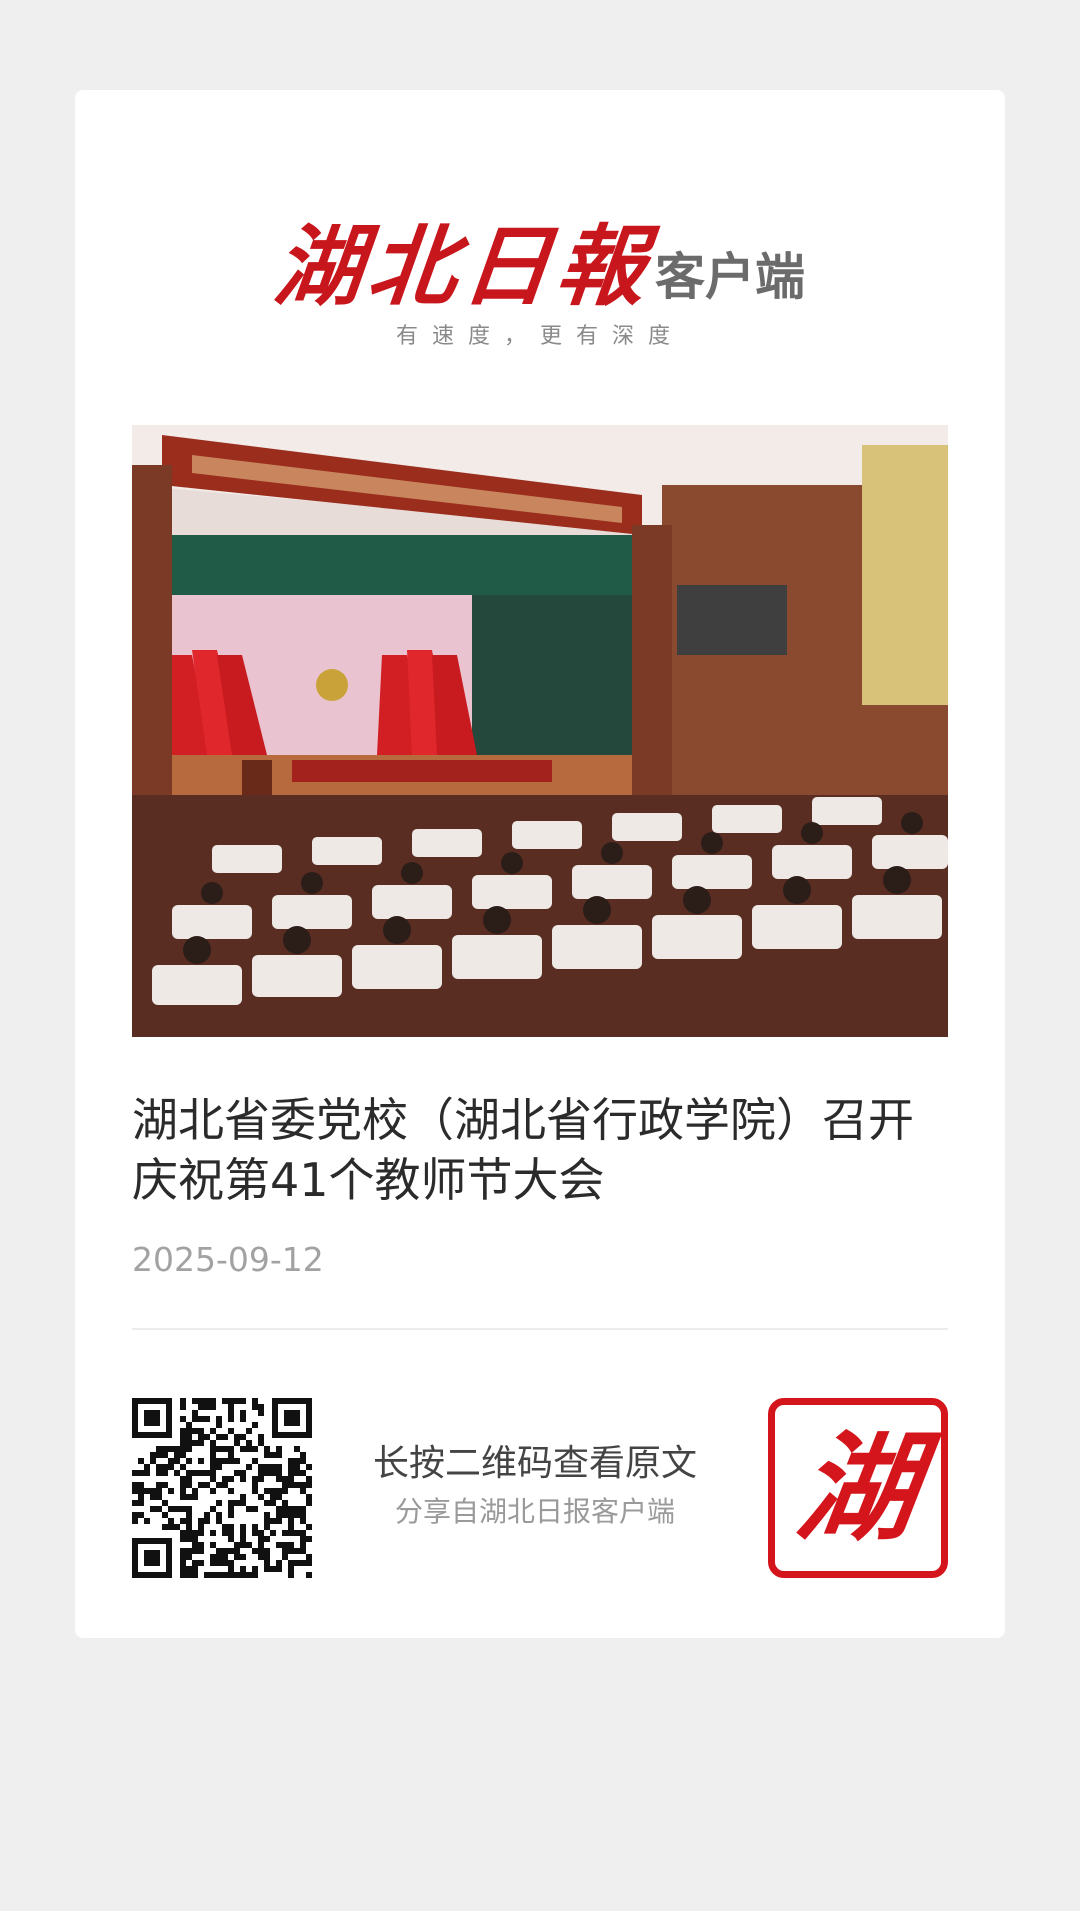 The image size is (1080, 1911). Describe the element at coordinates (228, 1259) in the screenshot. I see `article-date: 2025-09-12` at that location.